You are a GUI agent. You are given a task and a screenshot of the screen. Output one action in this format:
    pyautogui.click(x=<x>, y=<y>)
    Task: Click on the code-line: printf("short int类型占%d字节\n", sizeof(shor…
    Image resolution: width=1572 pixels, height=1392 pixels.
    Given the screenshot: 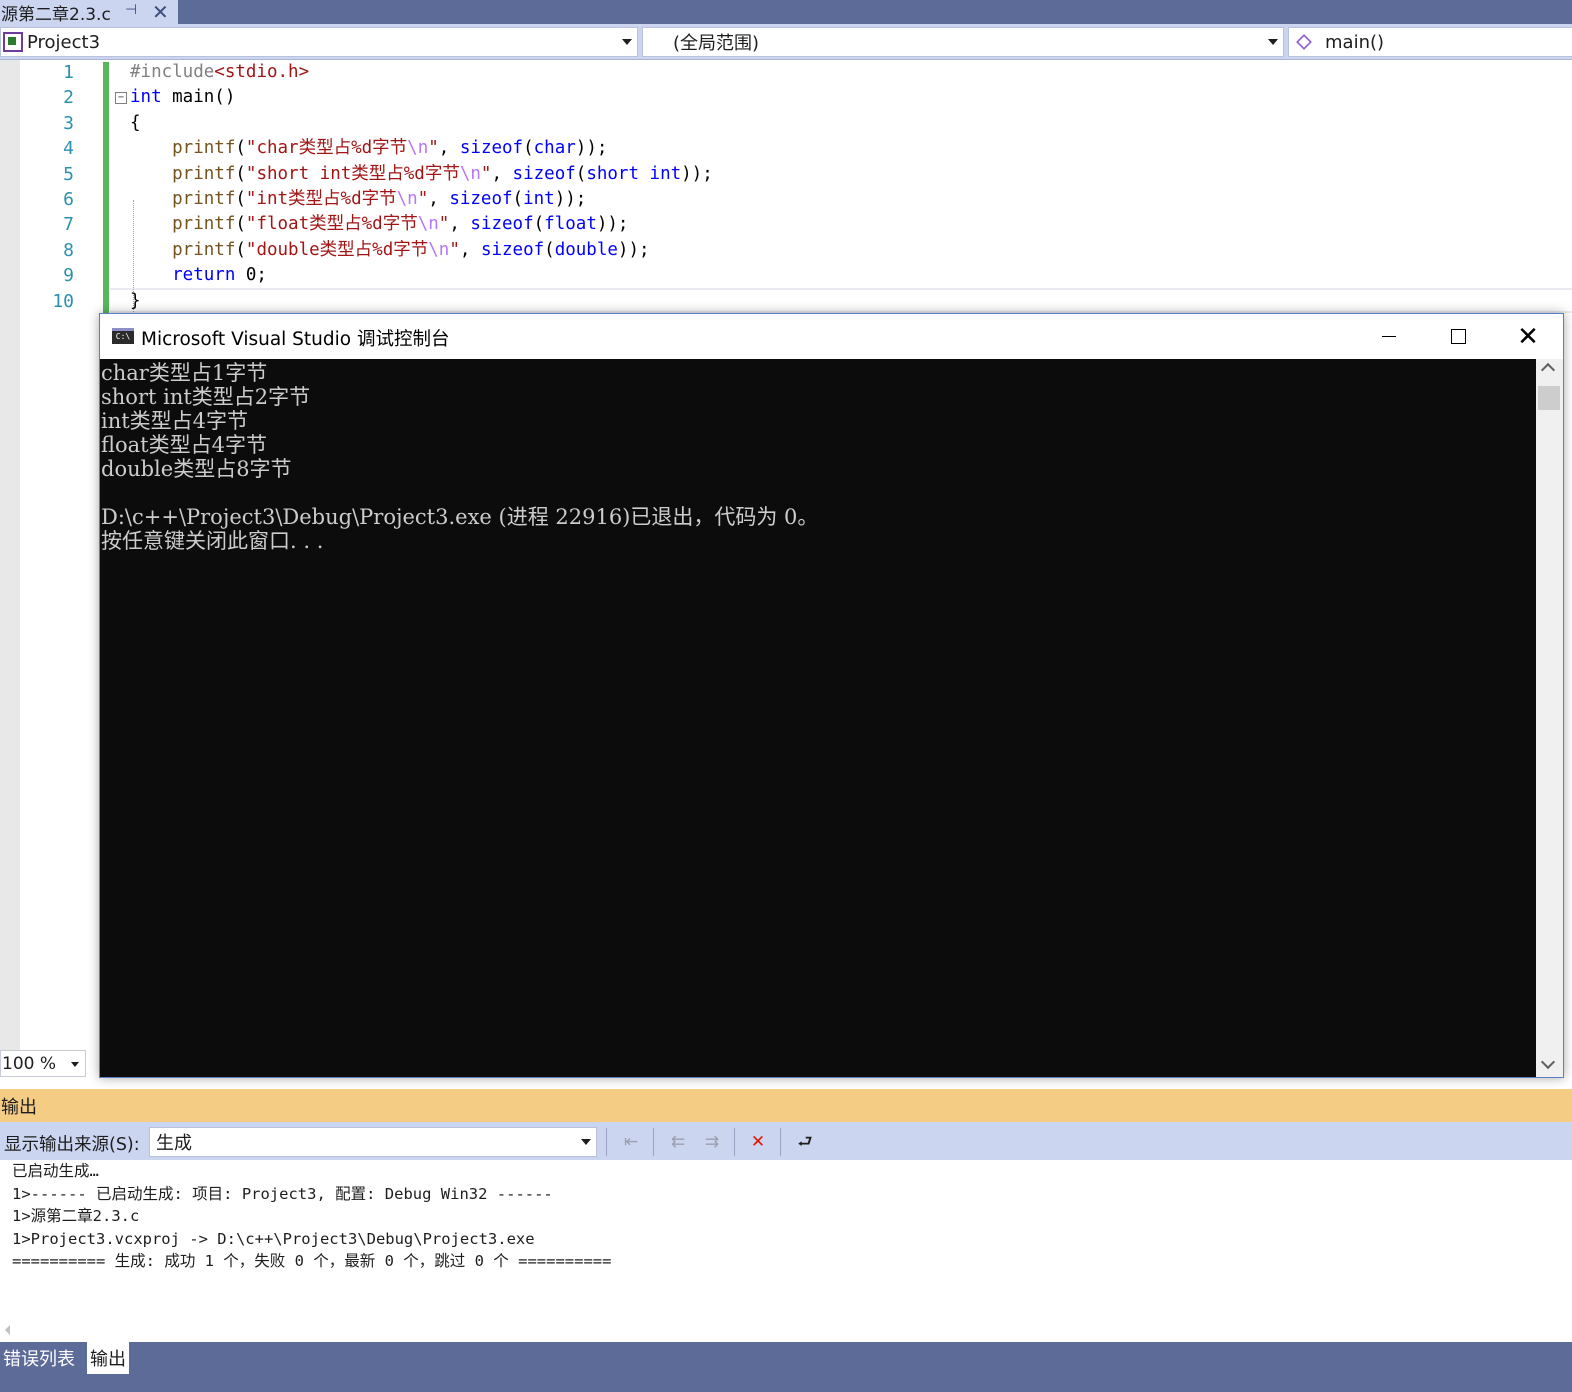 What is the action you would take?
    pyautogui.click(x=841, y=174)
    